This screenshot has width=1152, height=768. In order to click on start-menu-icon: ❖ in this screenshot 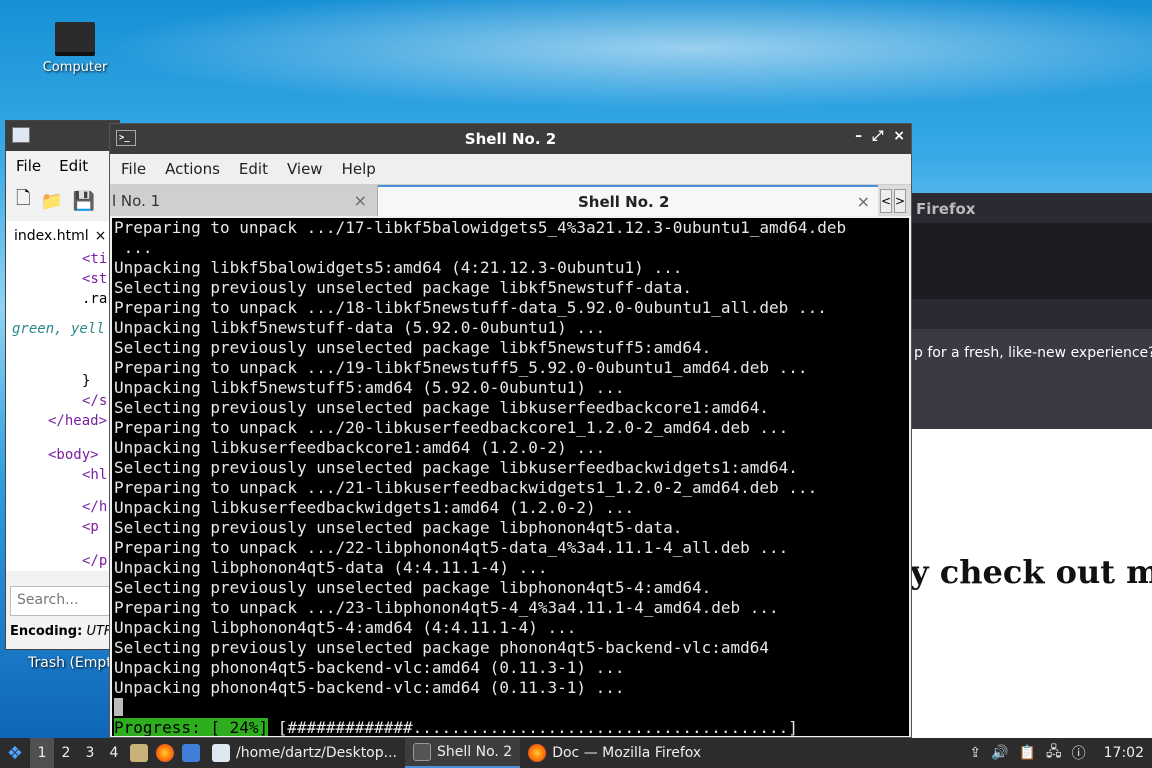, I will do `click(15, 753)`.